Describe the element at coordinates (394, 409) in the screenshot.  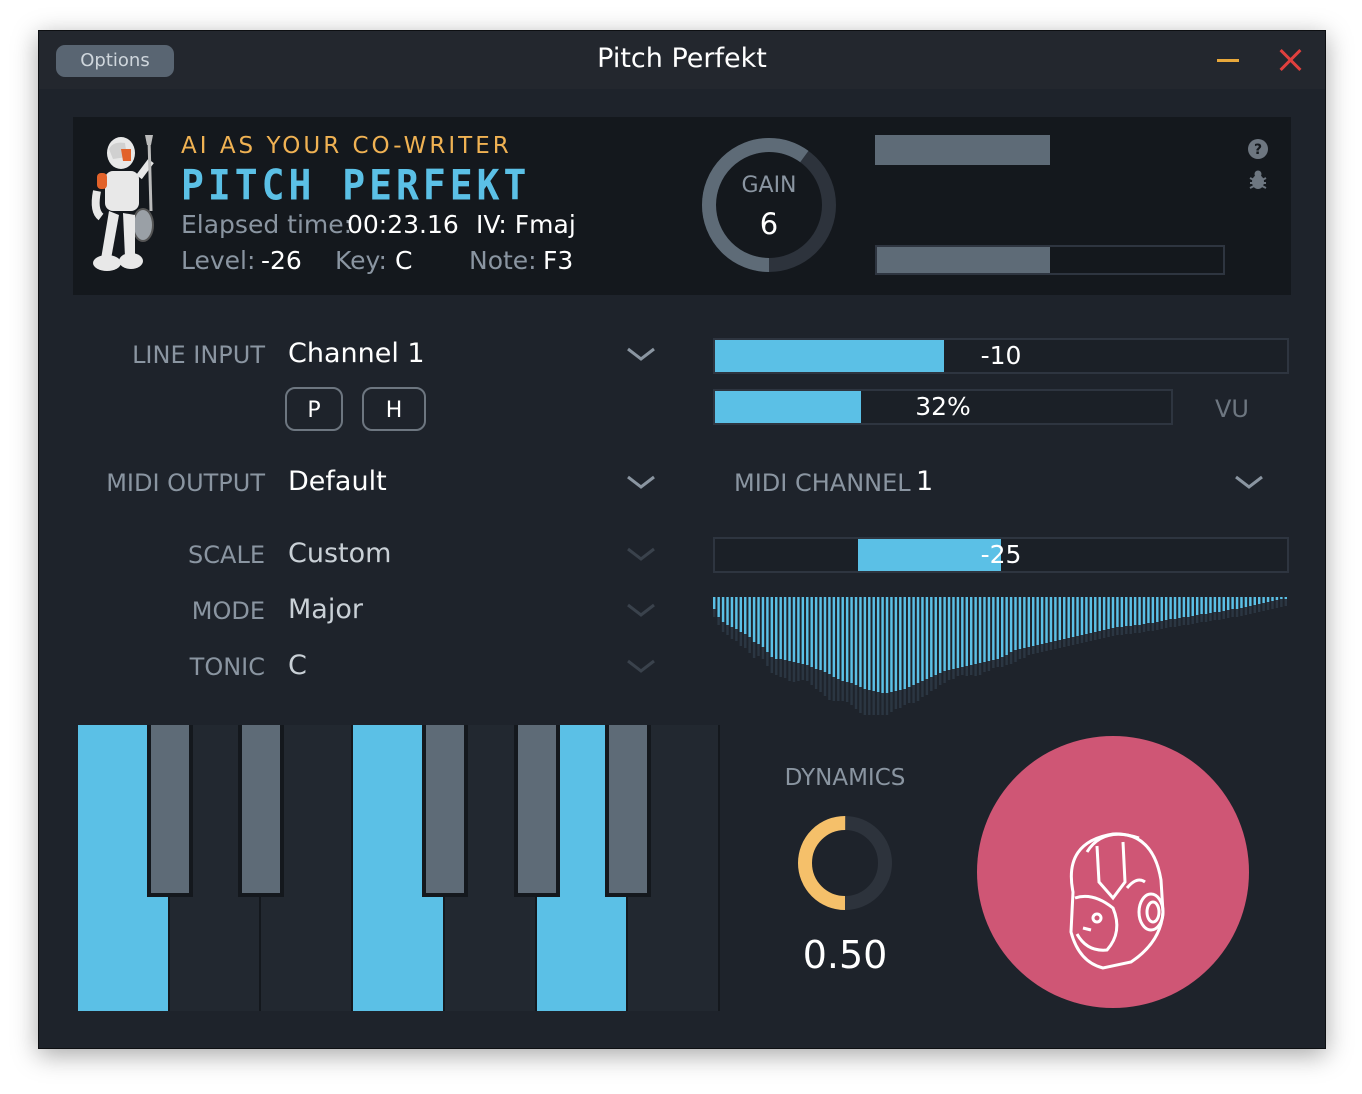
I see `h-button: H` at that location.